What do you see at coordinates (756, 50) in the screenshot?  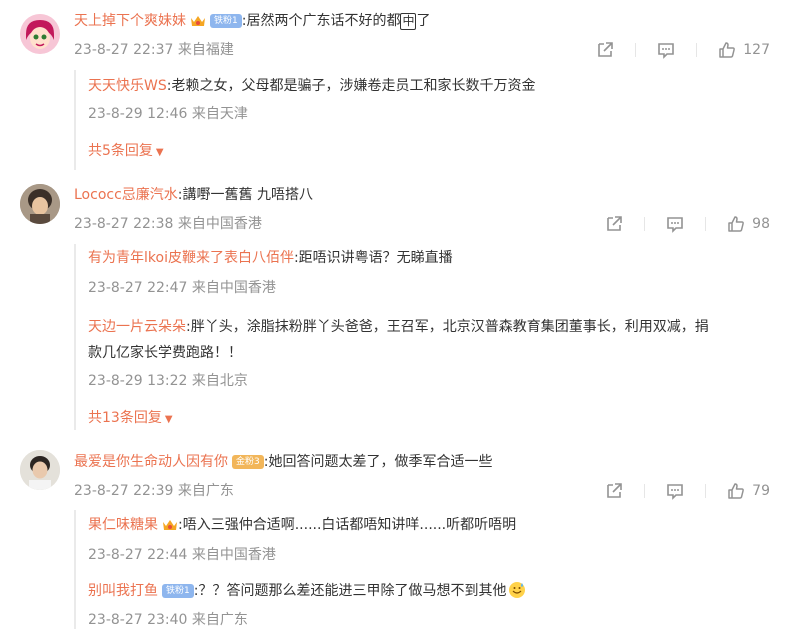 I see `like-count: 127` at bounding box center [756, 50].